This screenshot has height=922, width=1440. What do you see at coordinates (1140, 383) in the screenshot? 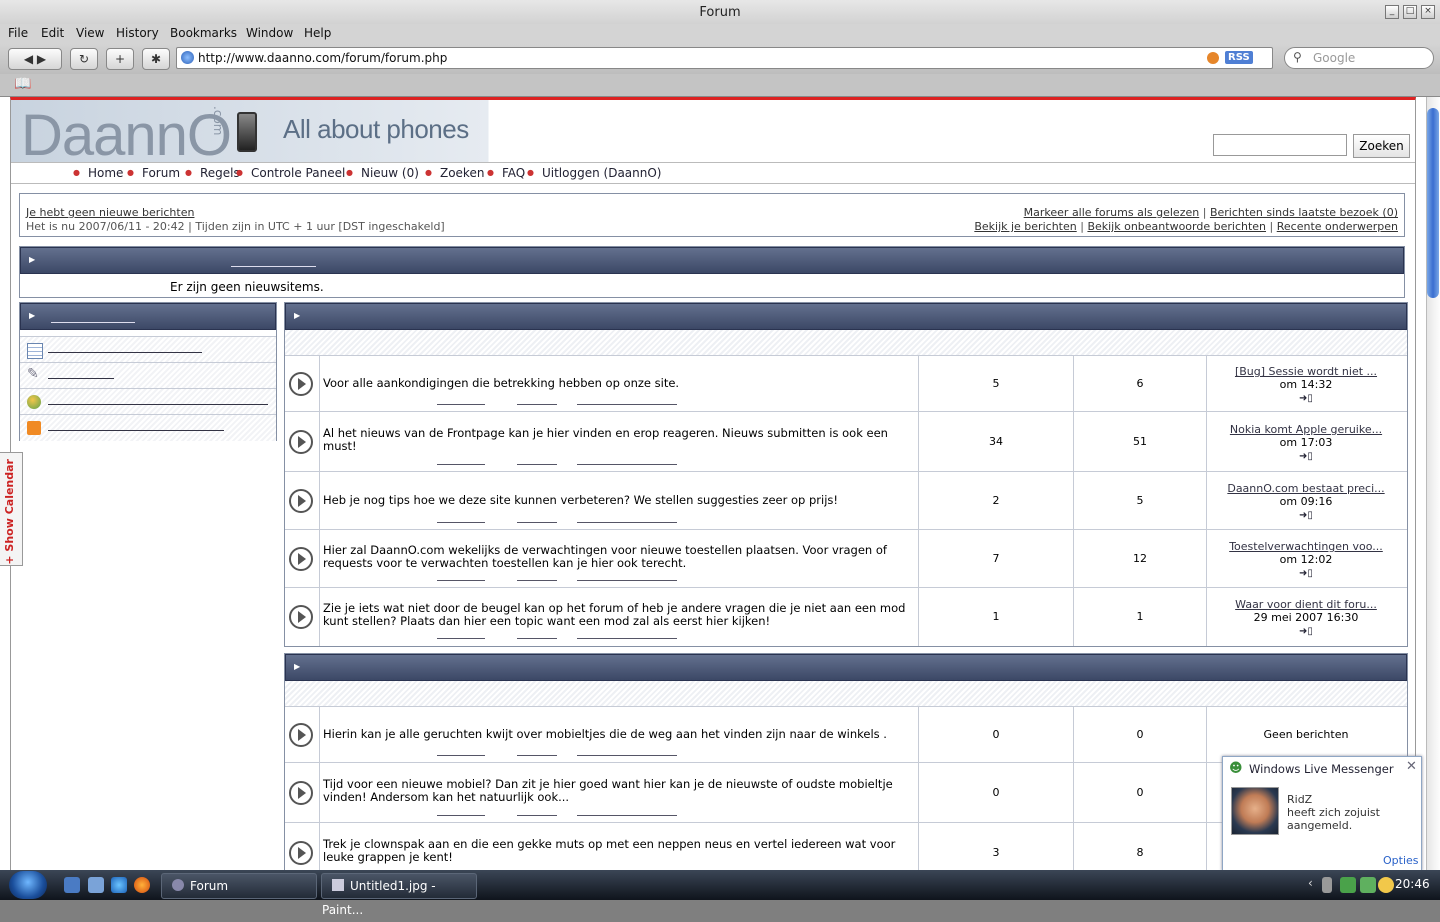
I see `post-count: 6` at bounding box center [1140, 383].